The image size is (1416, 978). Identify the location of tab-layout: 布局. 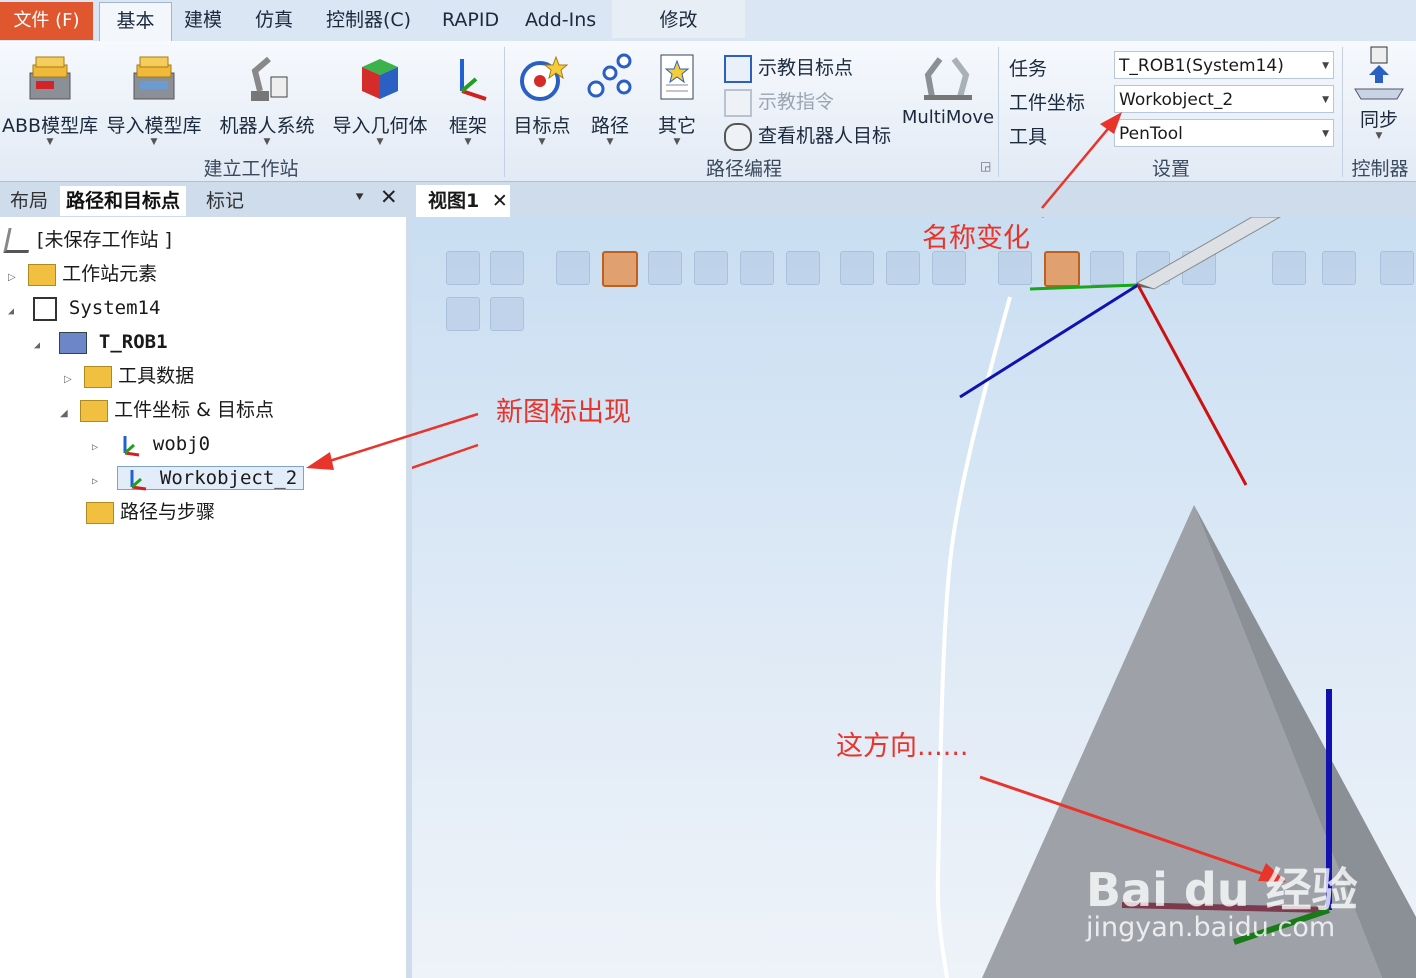
(29, 201).